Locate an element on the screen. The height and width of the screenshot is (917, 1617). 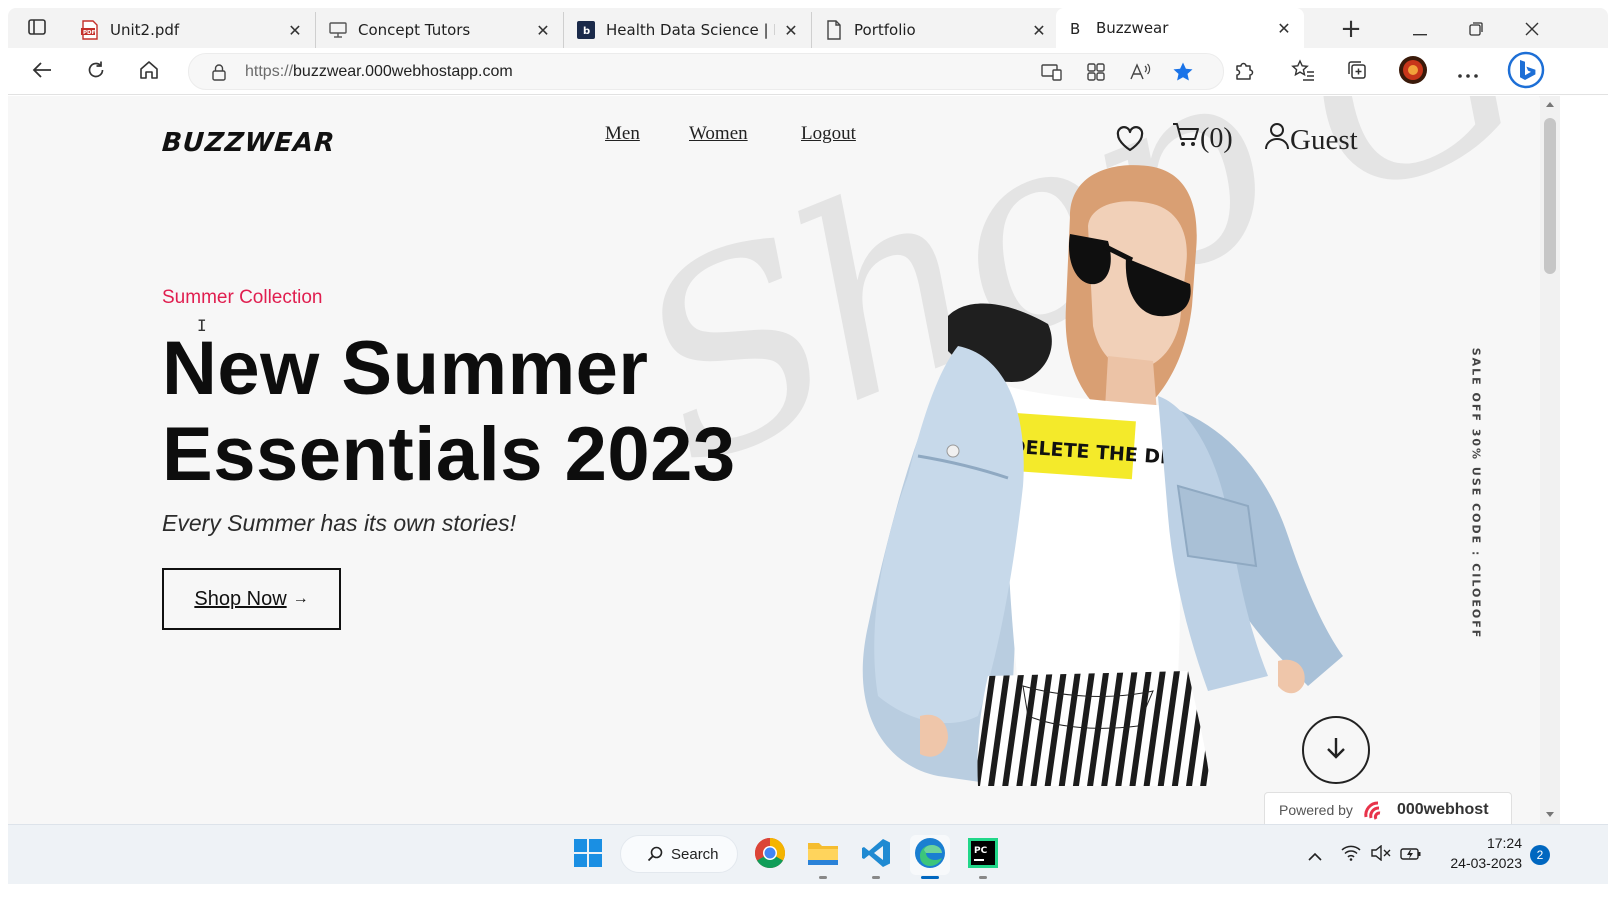
lock-icon is located at coordinates (219, 74).